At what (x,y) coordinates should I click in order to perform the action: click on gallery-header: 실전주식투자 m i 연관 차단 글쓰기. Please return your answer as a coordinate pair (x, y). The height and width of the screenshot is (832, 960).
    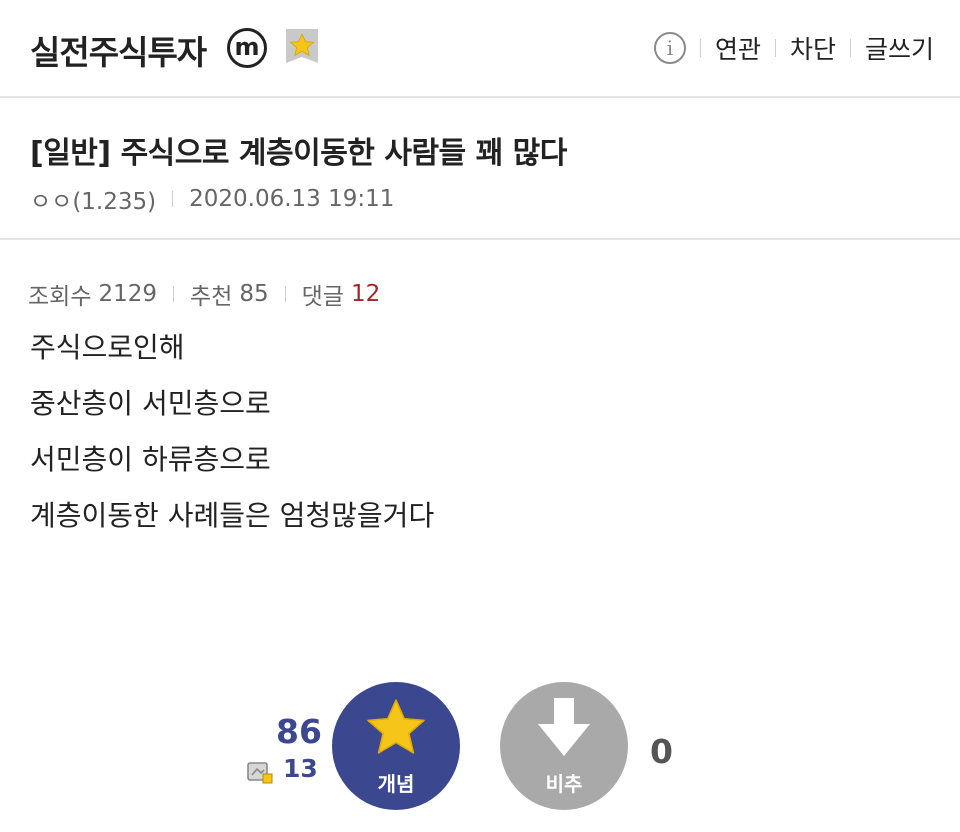
    Looking at the image, I should click on (480, 49).